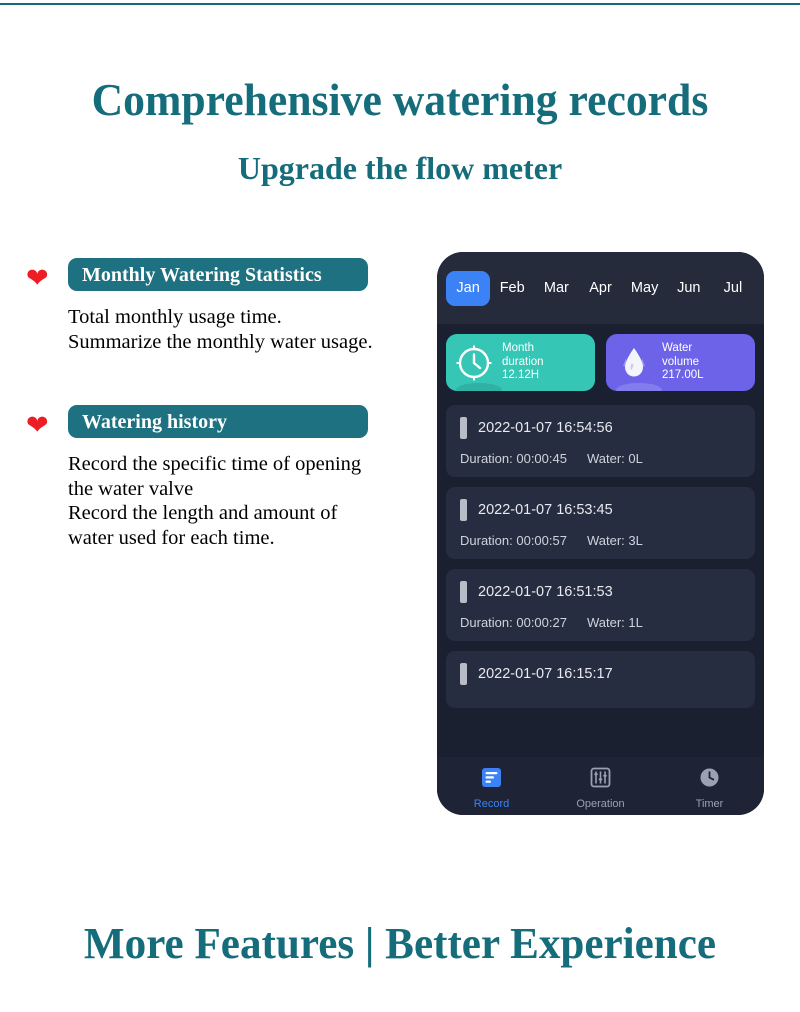 The width and height of the screenshot is (800, 1012). What do you see at coordinates (545, 591) in the screenshot?
I see `record-timestamp: 2022-01-07 16:51:53` at bounding box center [545, 591].